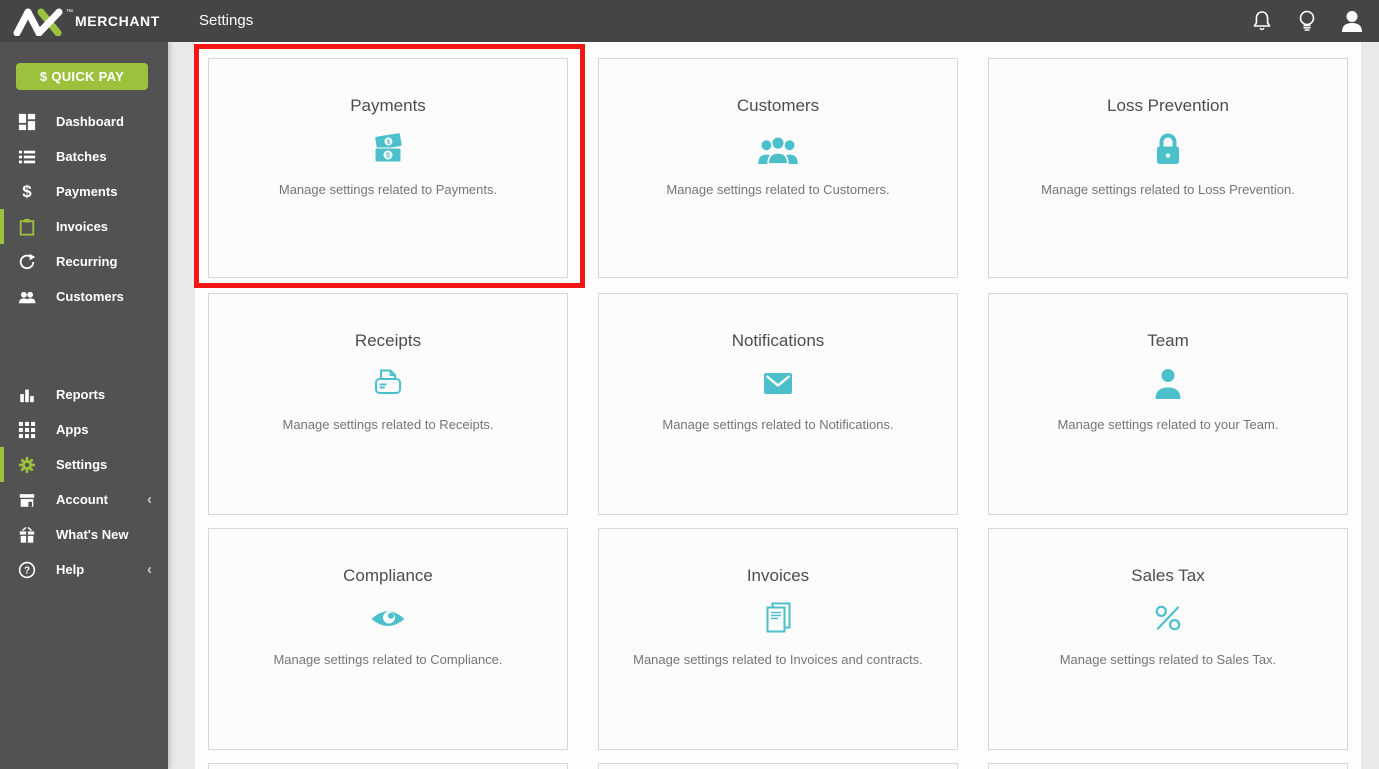 The width and height of the screenshot is (1379, 769). I want to click on sidebar-item-settings: Settings, so click(84, 464).